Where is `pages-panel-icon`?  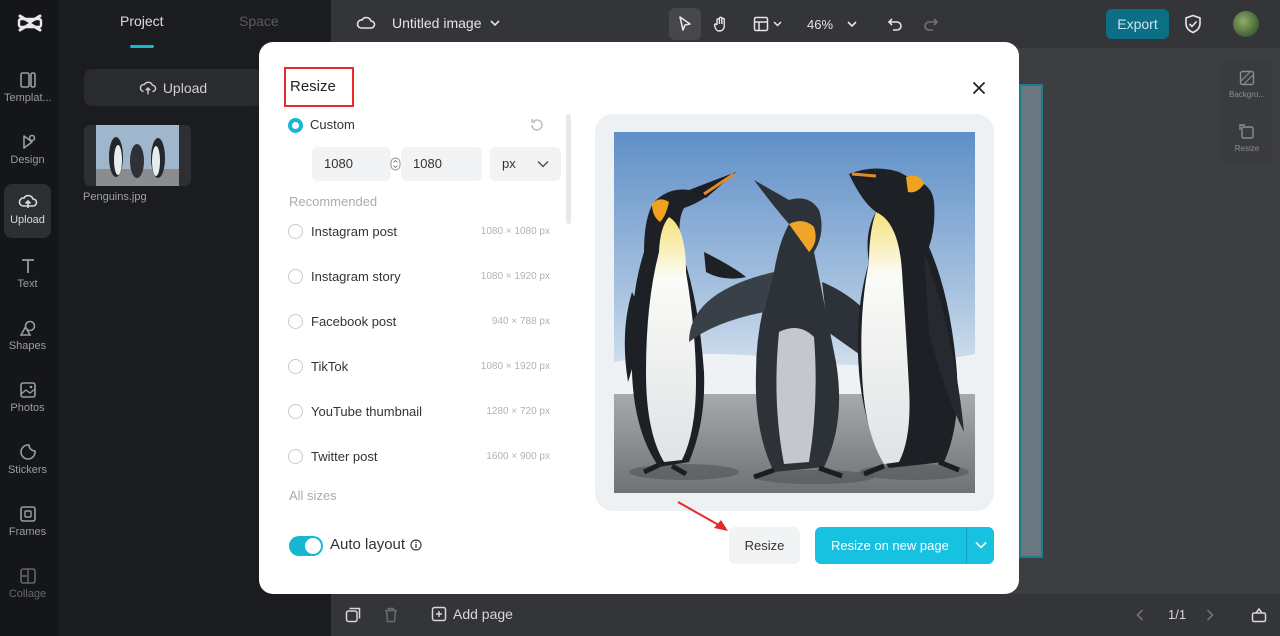
pages-panel-icon is located at coordinates (1259, 615).